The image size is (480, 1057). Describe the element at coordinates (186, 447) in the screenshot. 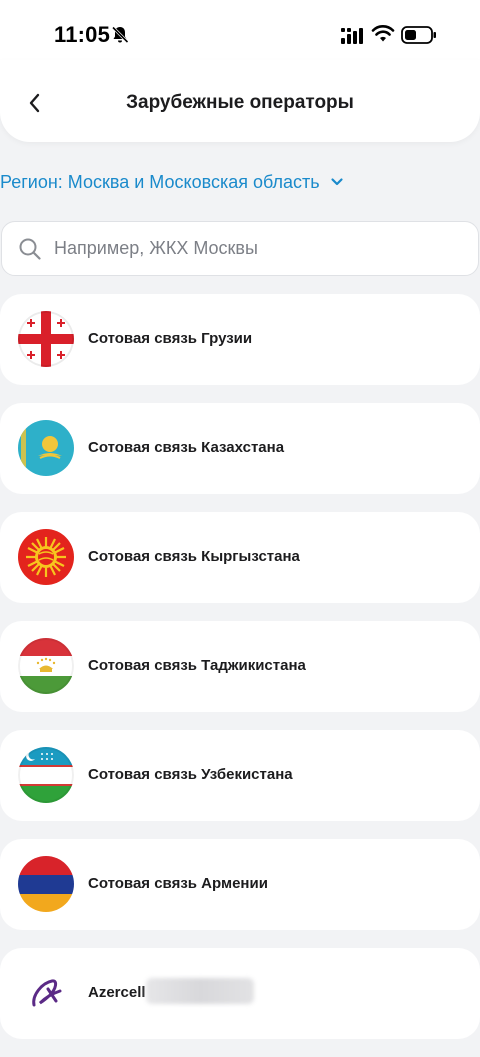

I see `operator-name: Сотовая связь Казахстана` at that location.